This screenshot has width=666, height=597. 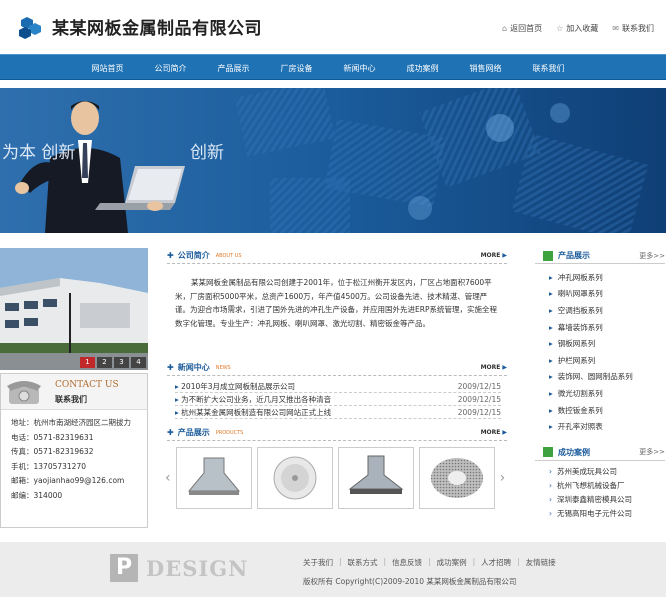 What do you see at coordinates (503, 478) in the screenshot?
I see `next-arrow-icon: ›` at bounding box center [503, 478].